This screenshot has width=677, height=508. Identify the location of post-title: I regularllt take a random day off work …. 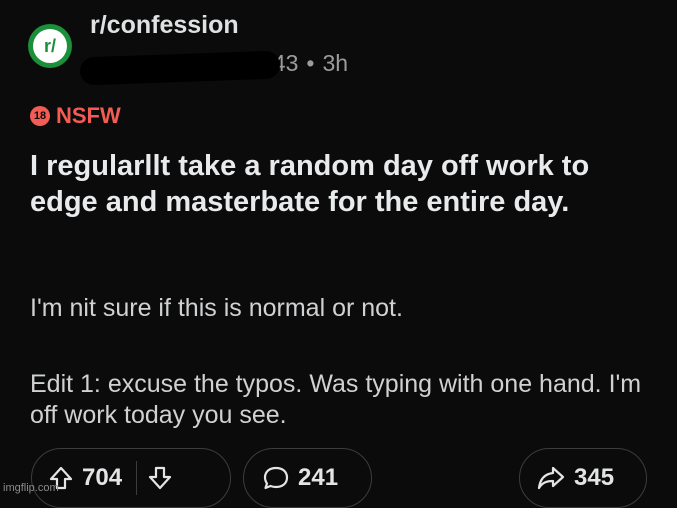
(340, 184).